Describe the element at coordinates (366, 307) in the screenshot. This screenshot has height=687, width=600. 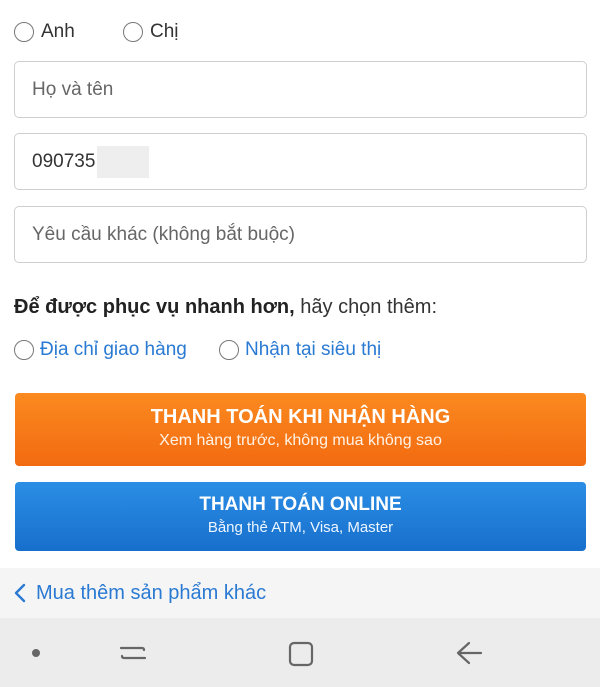
I see `delivery-prompt-rest: hãy chọn thêm:` at that location.